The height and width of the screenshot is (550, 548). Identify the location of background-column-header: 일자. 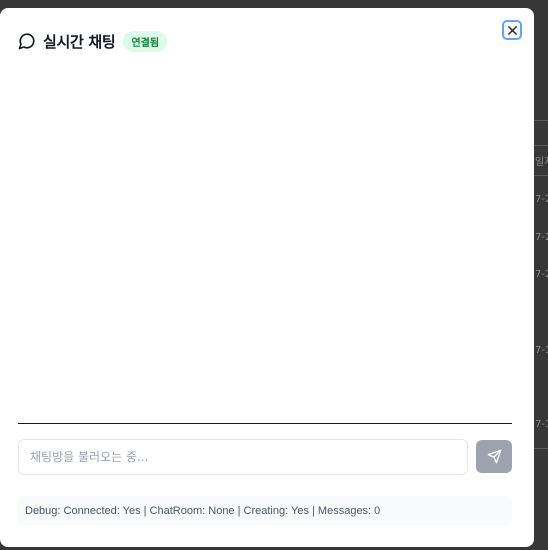
(541, 162).